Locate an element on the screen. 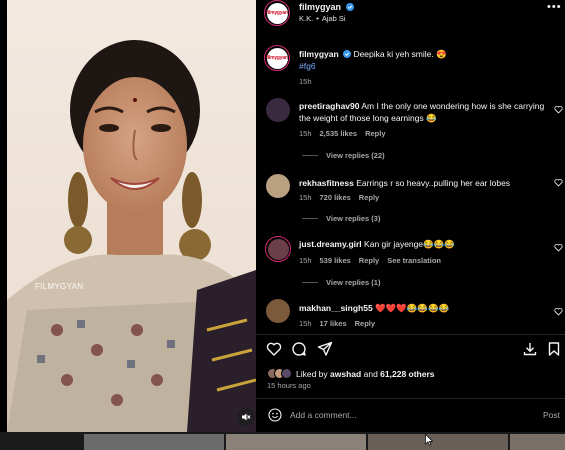 Image resolution: width=565 pixels, height=450 pixels. account-username-row: filmygyan is located at coordinates (326, 7).